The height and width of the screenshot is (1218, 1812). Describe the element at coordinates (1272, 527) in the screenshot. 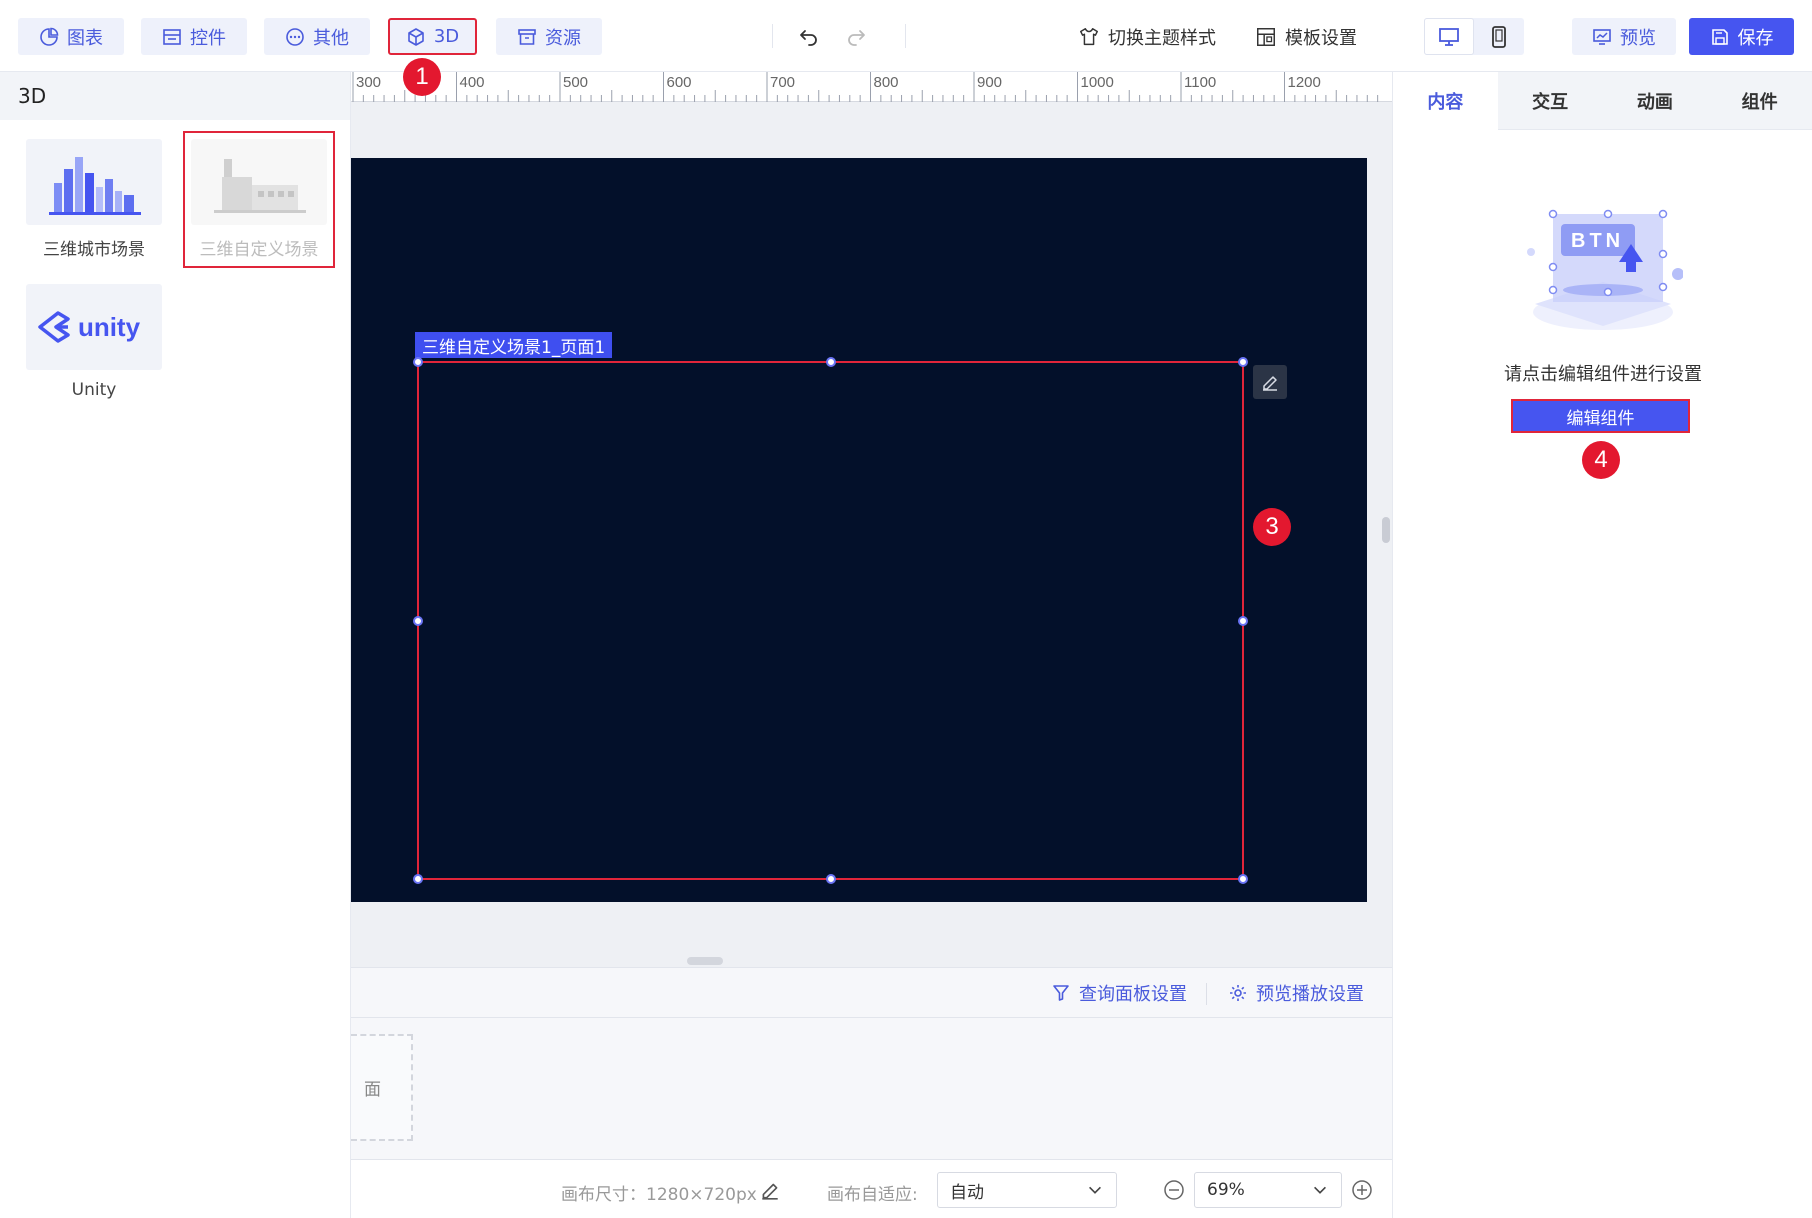

I see `callout-3: 3` at that location.